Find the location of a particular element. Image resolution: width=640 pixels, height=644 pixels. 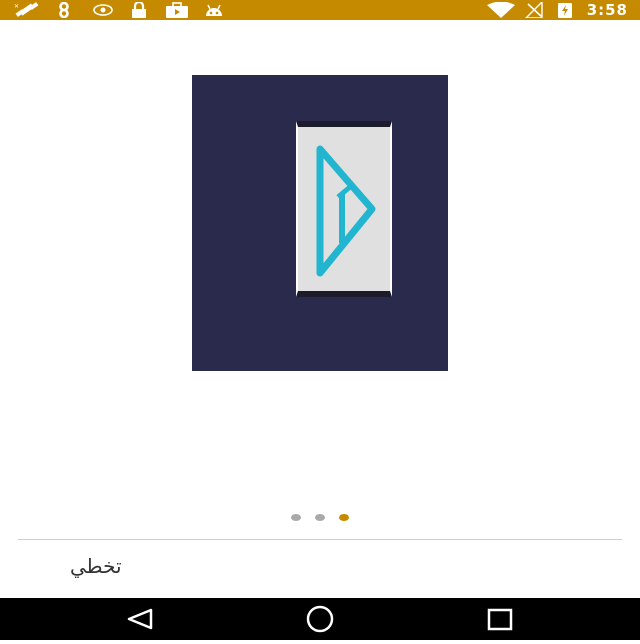

eight-icon is located at coordinates (64, 10).